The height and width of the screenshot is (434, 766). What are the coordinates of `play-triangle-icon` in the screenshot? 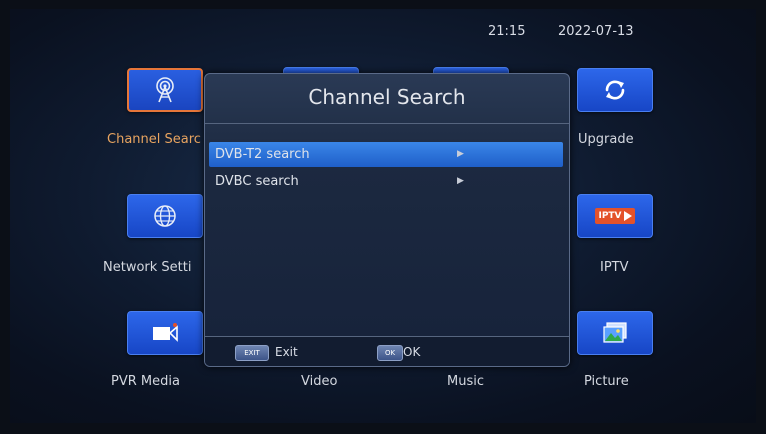 It's located at (627, 216).